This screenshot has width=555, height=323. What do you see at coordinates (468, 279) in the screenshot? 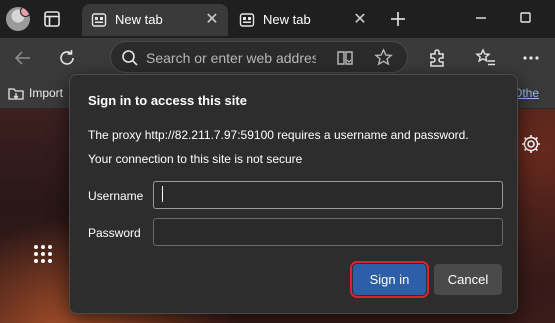
I see `cancel-button: Cancel` at bounding box center [468, 279].